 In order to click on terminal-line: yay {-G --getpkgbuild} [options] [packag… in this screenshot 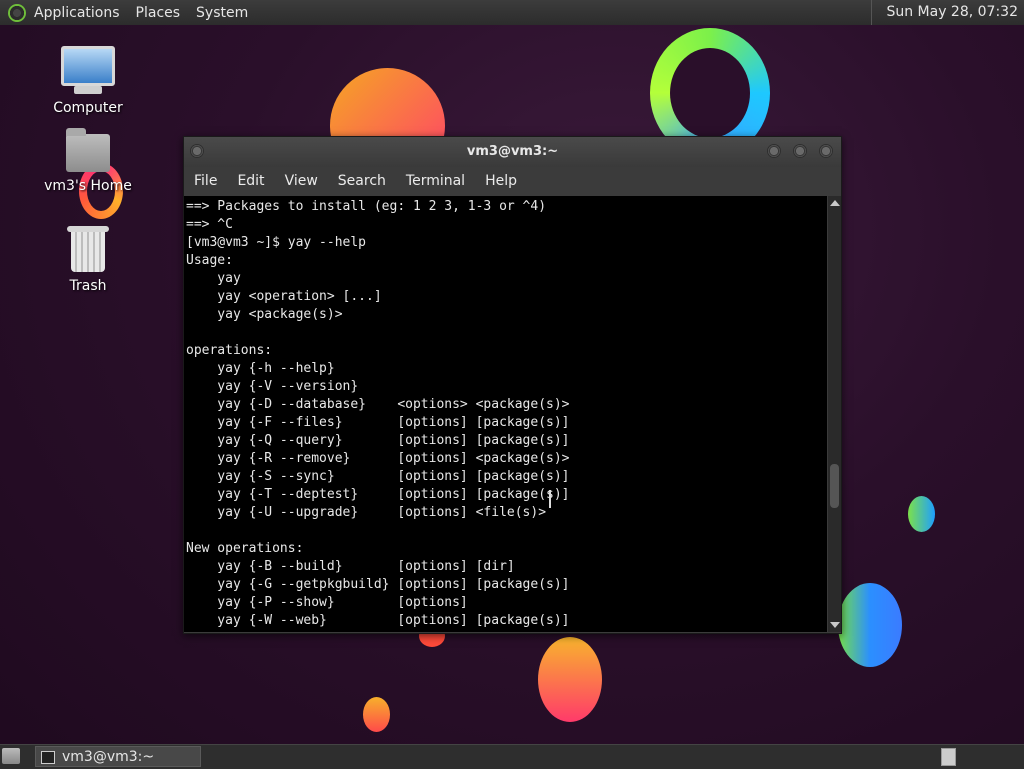, I will do `click(378, 584)`.